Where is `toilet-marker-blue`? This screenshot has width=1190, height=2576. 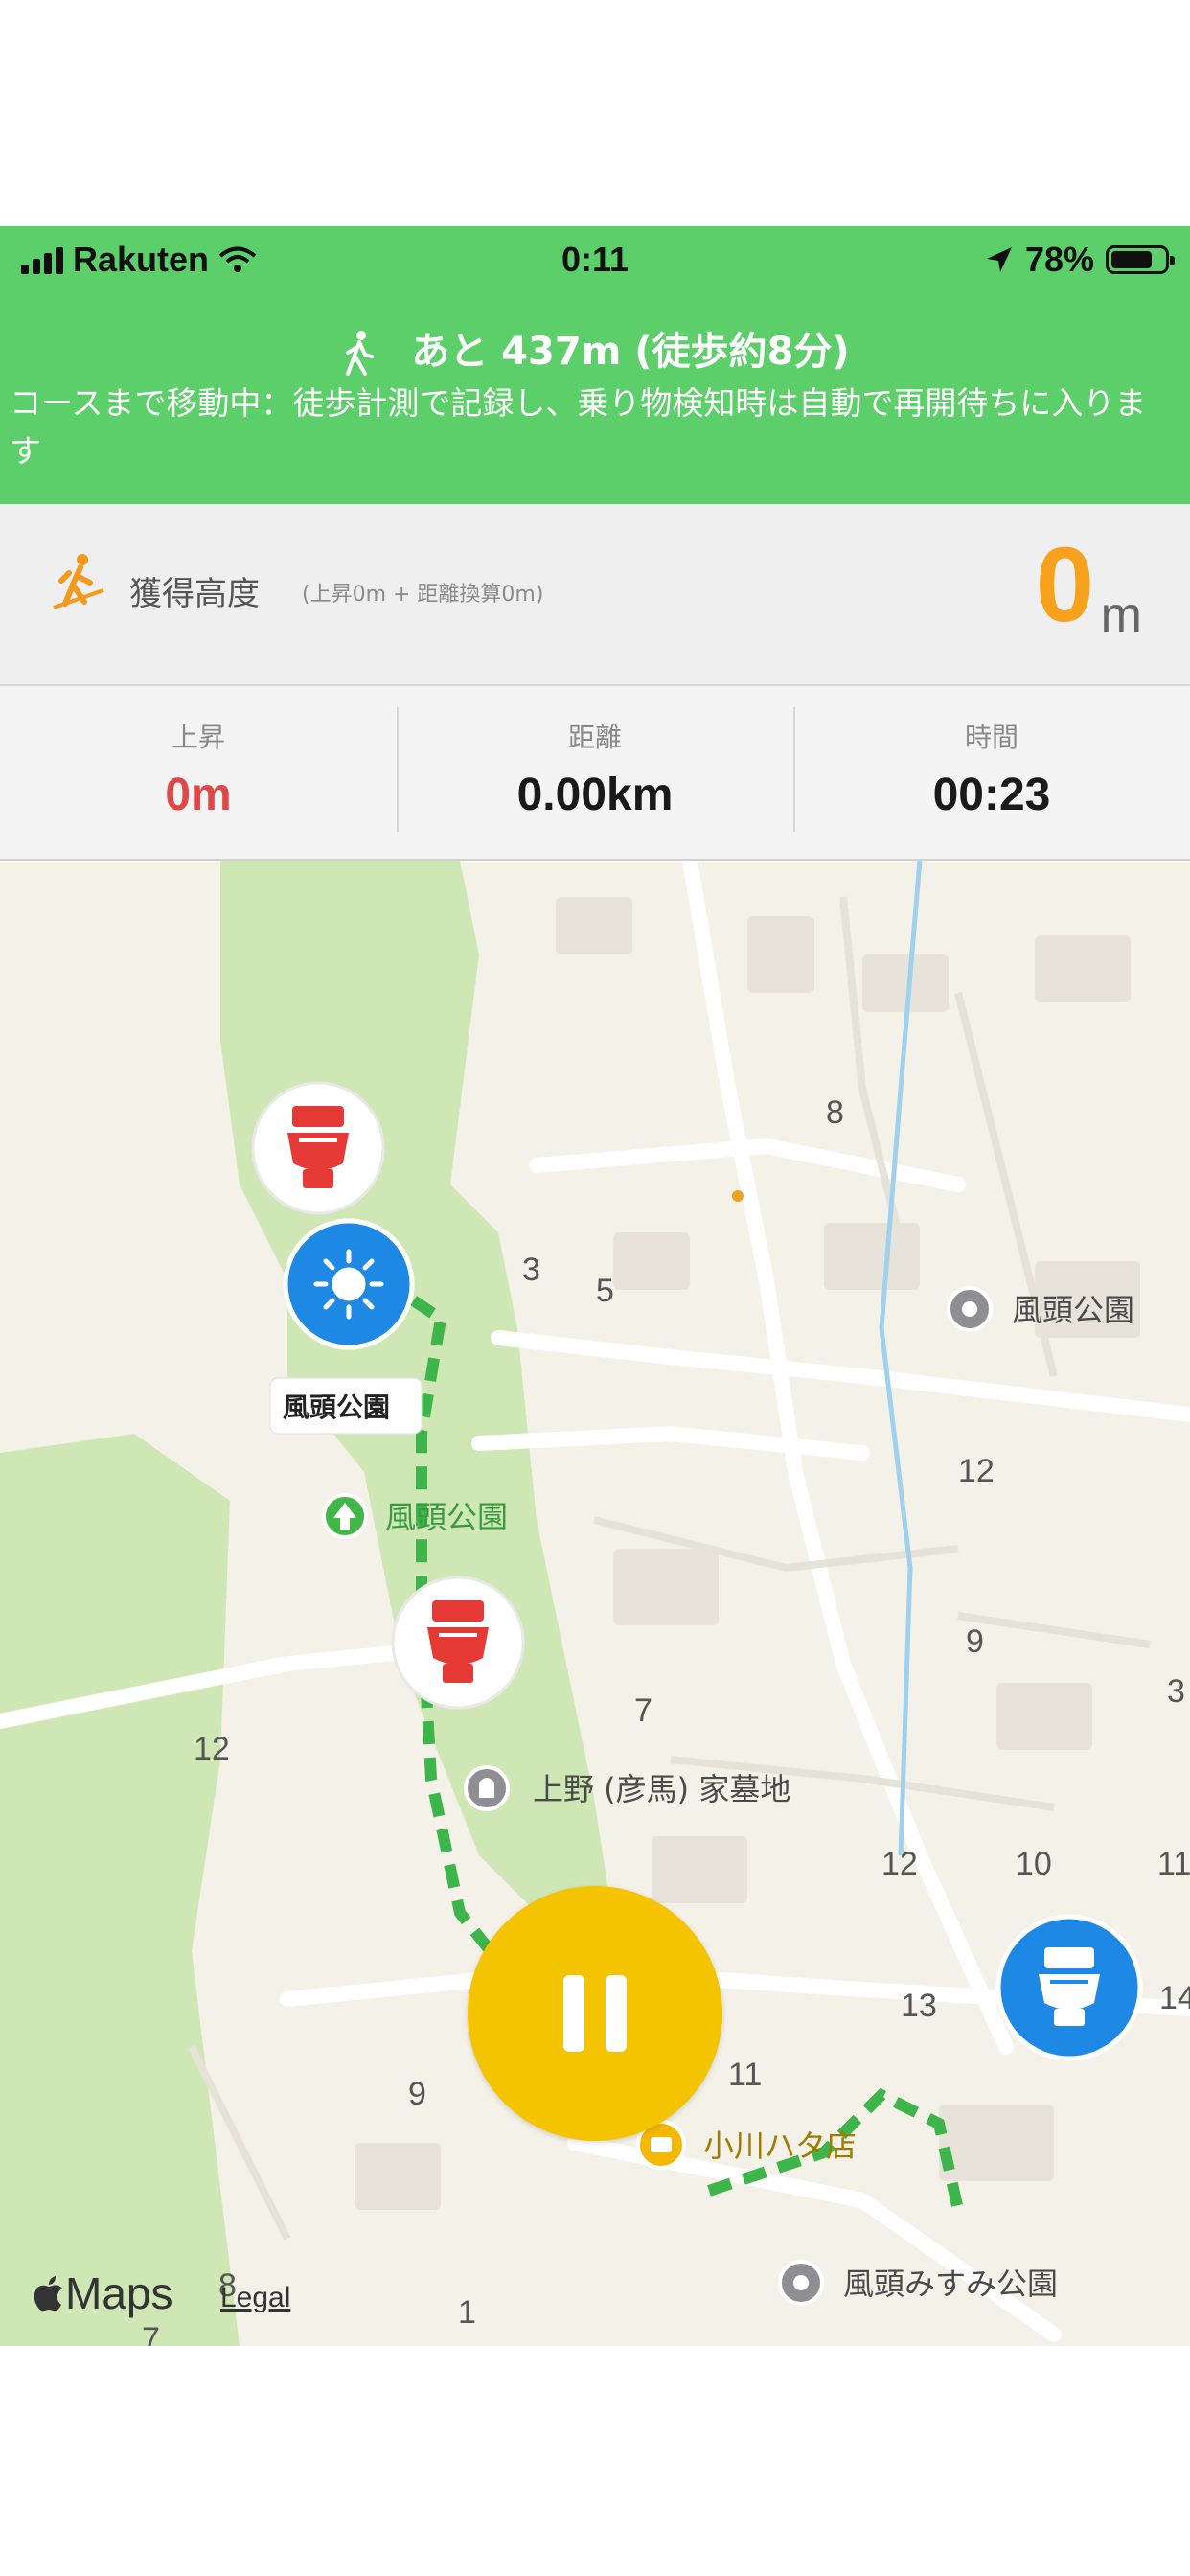 toilet-marker-blue is located at coordinates (1069, 1988).